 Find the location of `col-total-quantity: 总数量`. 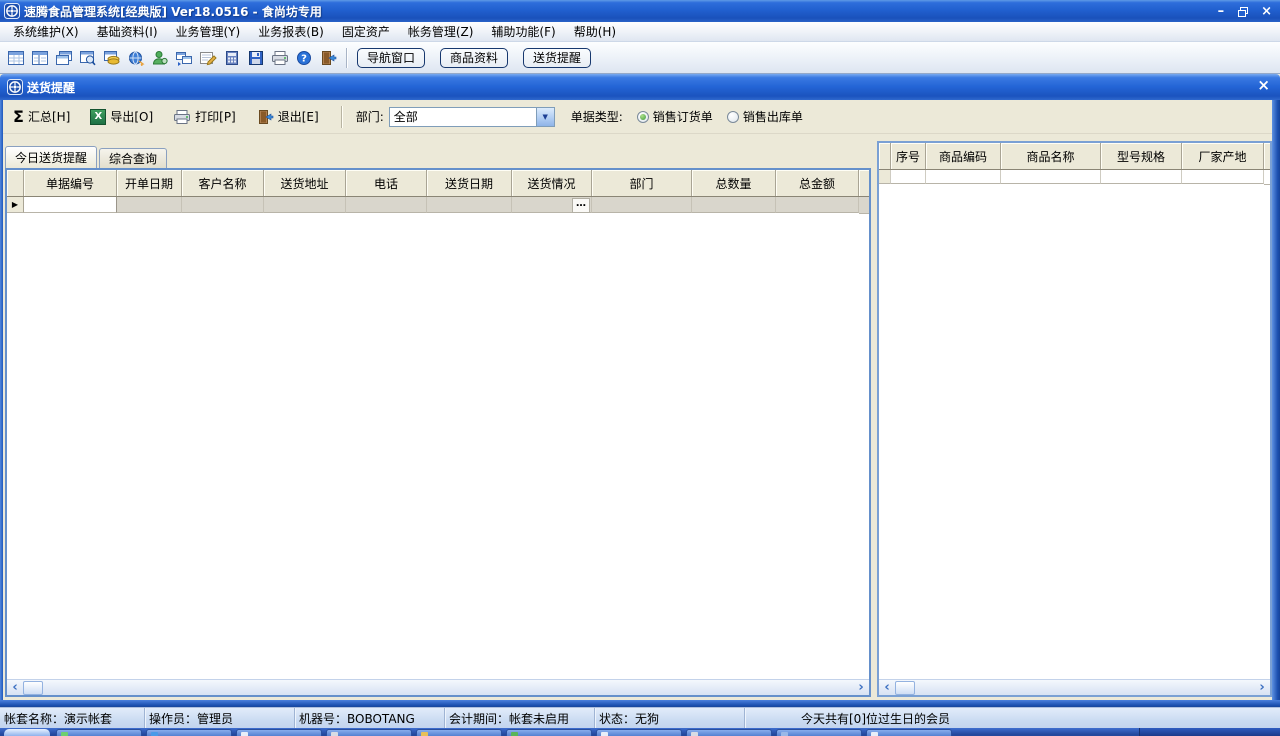

col-total-quantity: 总数量 is located at coordinates (734, 183).